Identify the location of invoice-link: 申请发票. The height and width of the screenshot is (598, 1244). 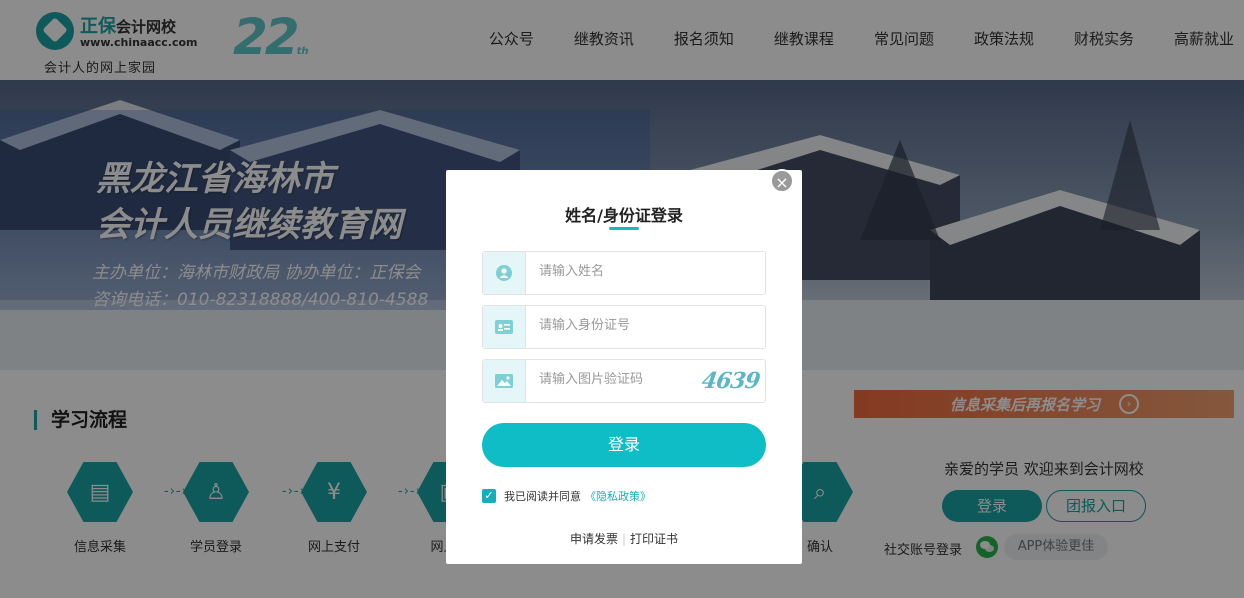
(594, 539).